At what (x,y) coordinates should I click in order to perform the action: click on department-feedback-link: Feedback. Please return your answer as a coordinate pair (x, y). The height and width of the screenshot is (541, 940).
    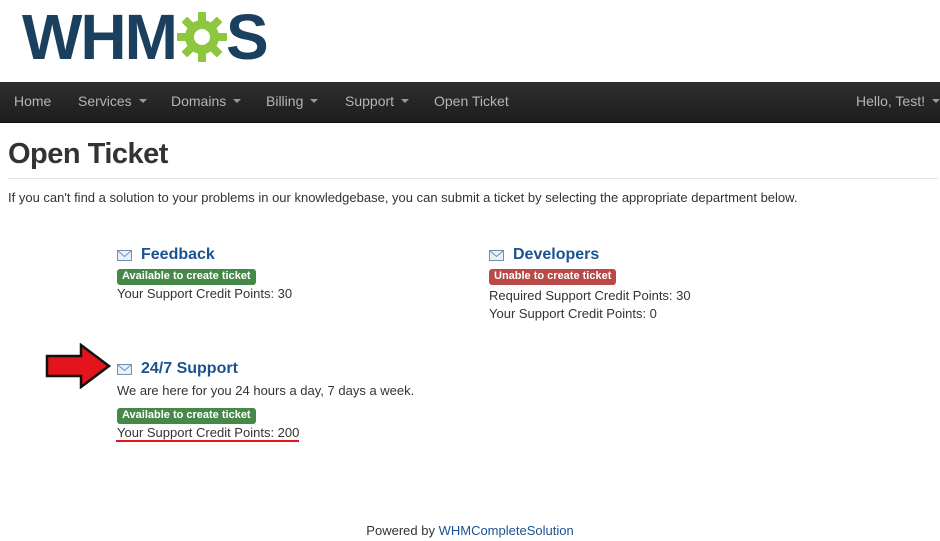
    Looking at the image, I should click on (204, 255).